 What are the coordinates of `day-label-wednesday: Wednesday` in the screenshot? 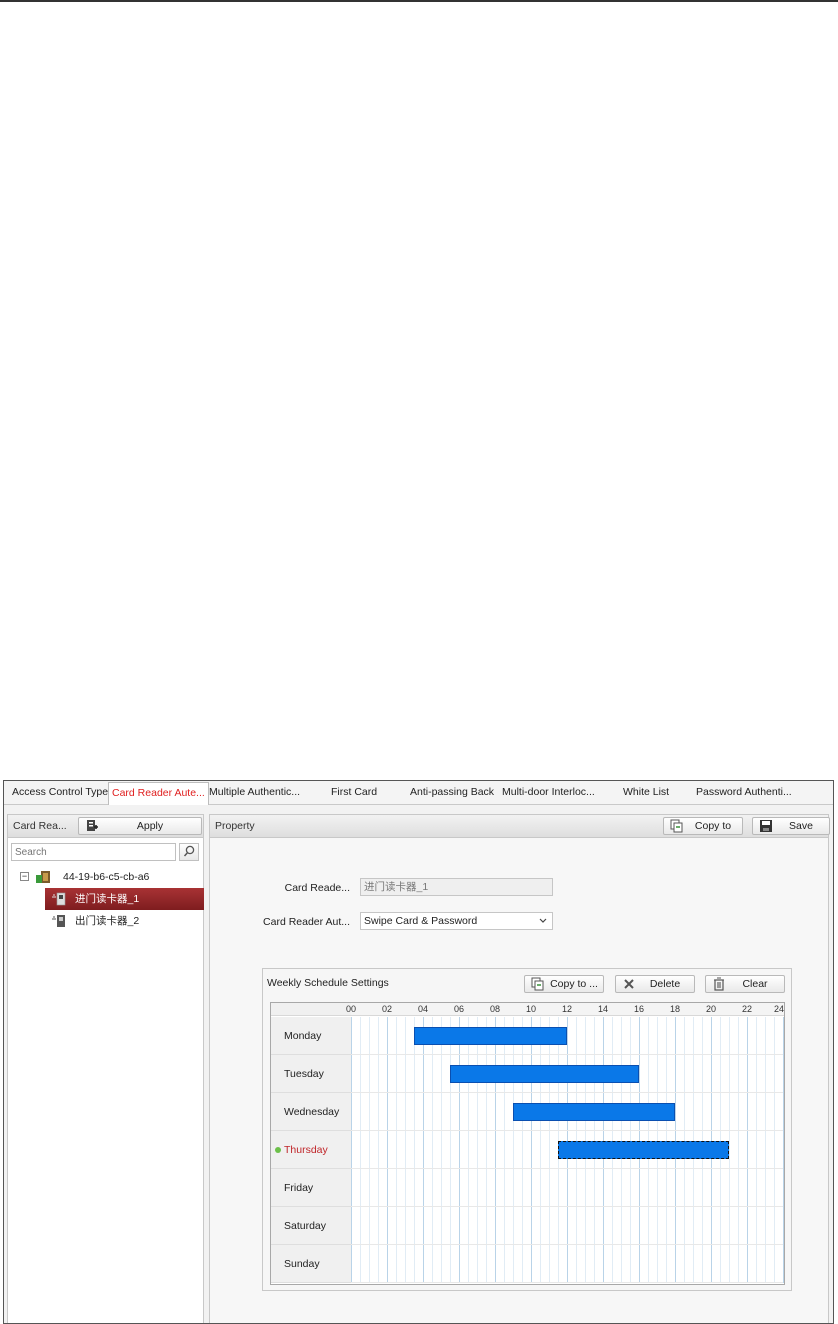 It's located at (311, 1112).